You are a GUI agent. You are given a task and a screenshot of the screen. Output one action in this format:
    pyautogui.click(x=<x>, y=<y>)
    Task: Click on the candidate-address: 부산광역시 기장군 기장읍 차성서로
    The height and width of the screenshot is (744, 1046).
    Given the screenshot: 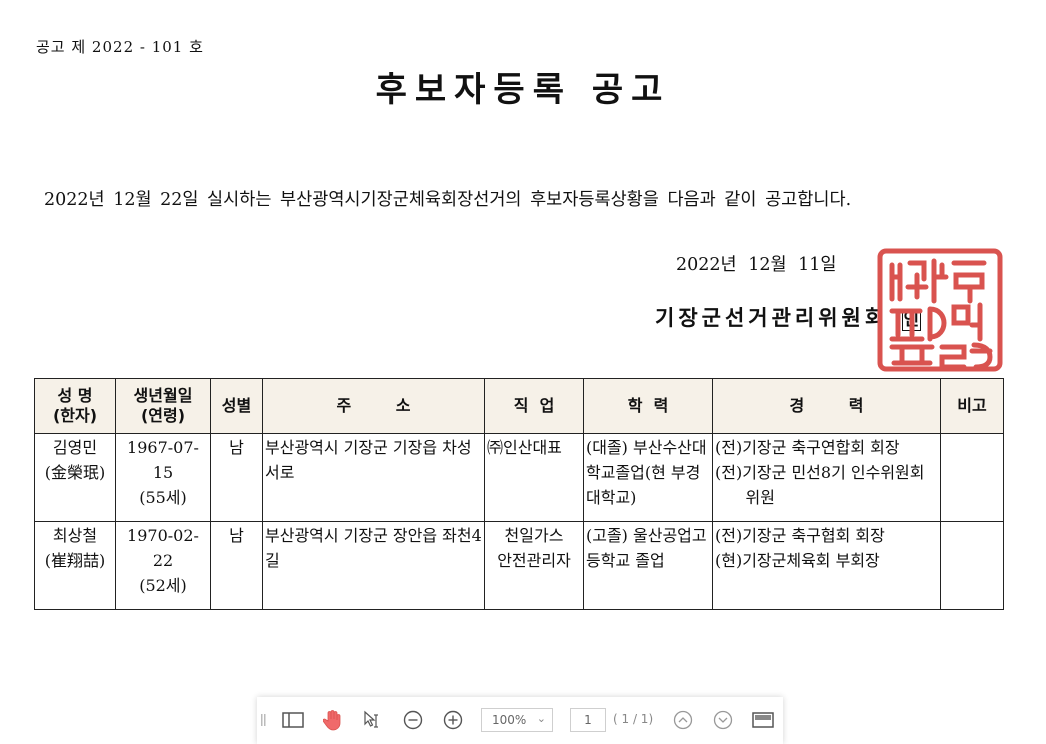 What is the action you would take?
    pyautogui.click(x=373, y=477)
    